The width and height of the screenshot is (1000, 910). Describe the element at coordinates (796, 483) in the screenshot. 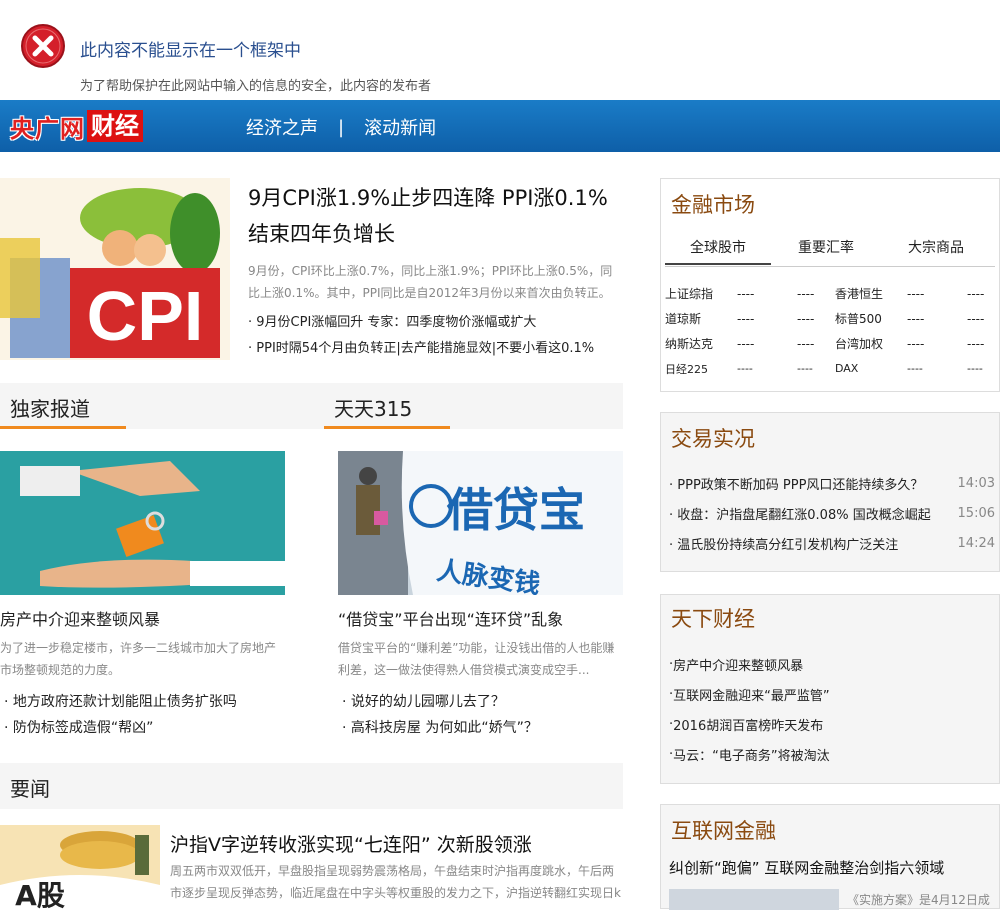

I see `trade-item-text: PPP政策不断加码 PPP风口还能持续多久？` at that location.